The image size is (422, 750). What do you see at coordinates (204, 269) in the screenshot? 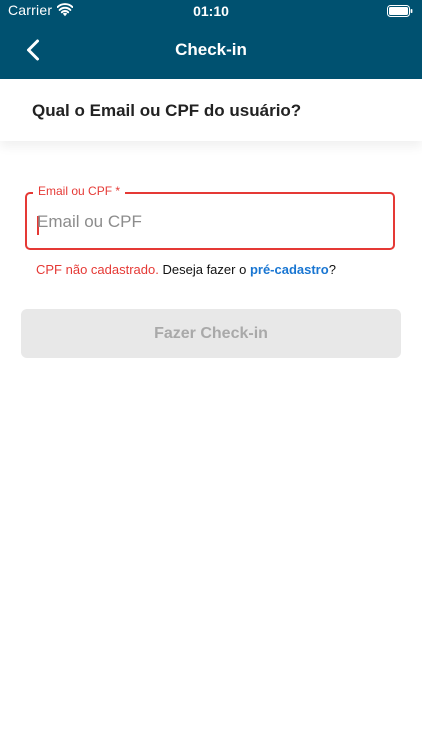
I see `error-prompt: Deseja fazer o` at bounding box center [204, 269].